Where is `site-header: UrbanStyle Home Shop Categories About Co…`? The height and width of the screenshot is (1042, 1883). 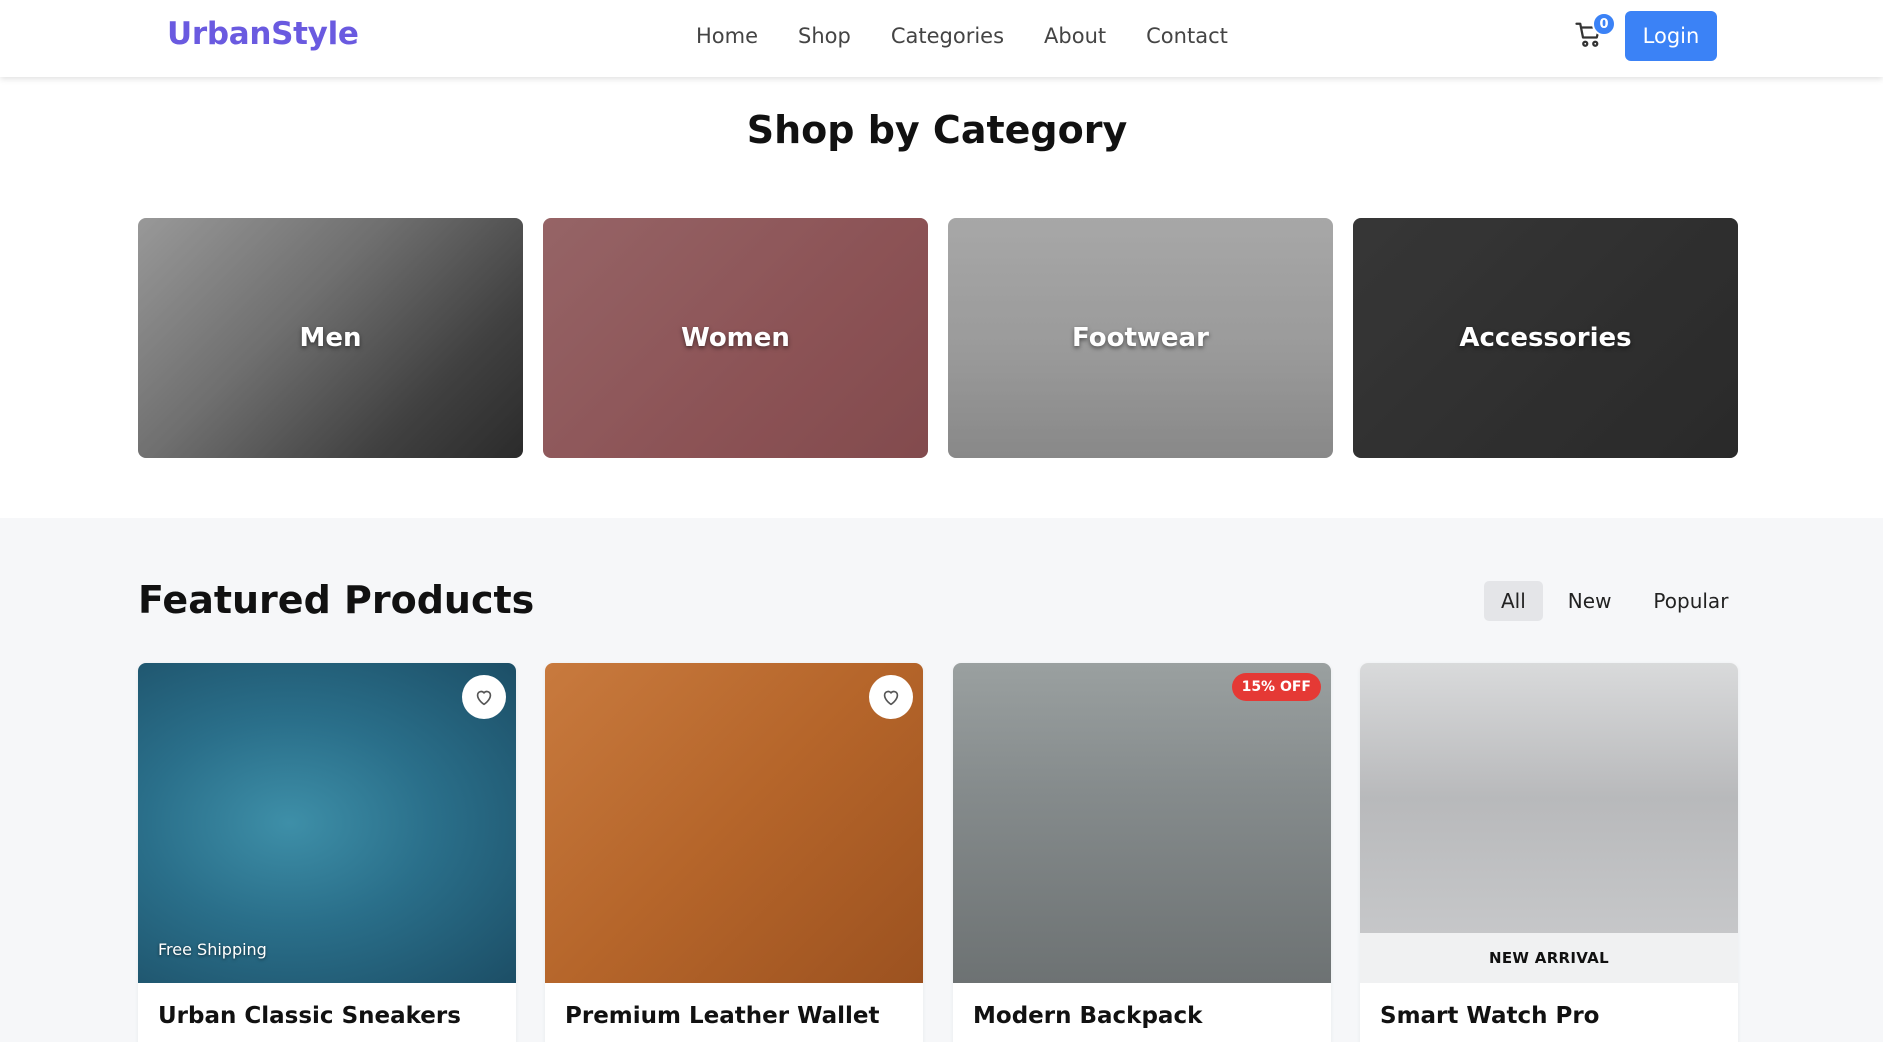
site-header: UrbanStyle Home Shop Categories About Co… is located at coordinates (941, 38).